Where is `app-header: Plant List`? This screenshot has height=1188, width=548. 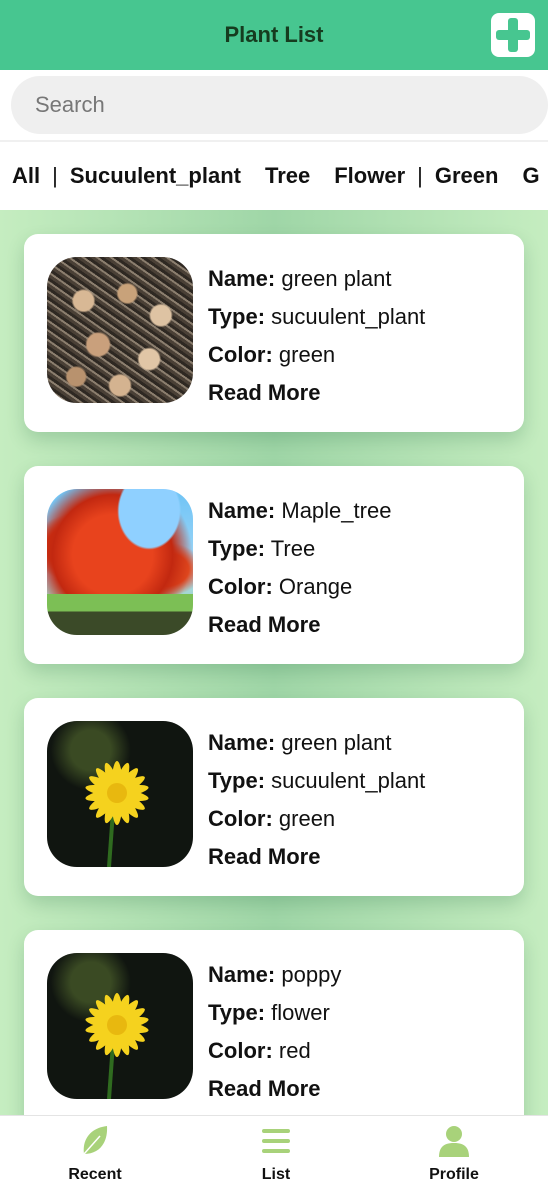 app-header: Plant List is located at coordinates (274, 35).